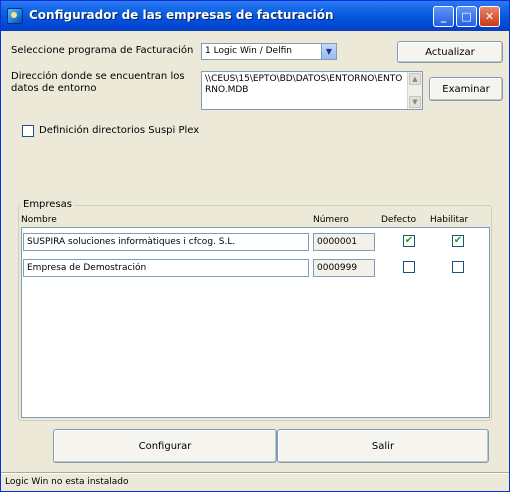 The image size is (510, 492). Describe the element at coordinates (415, 79) in the screenshot. I see `scroll-up-icon: ▲` at that location.